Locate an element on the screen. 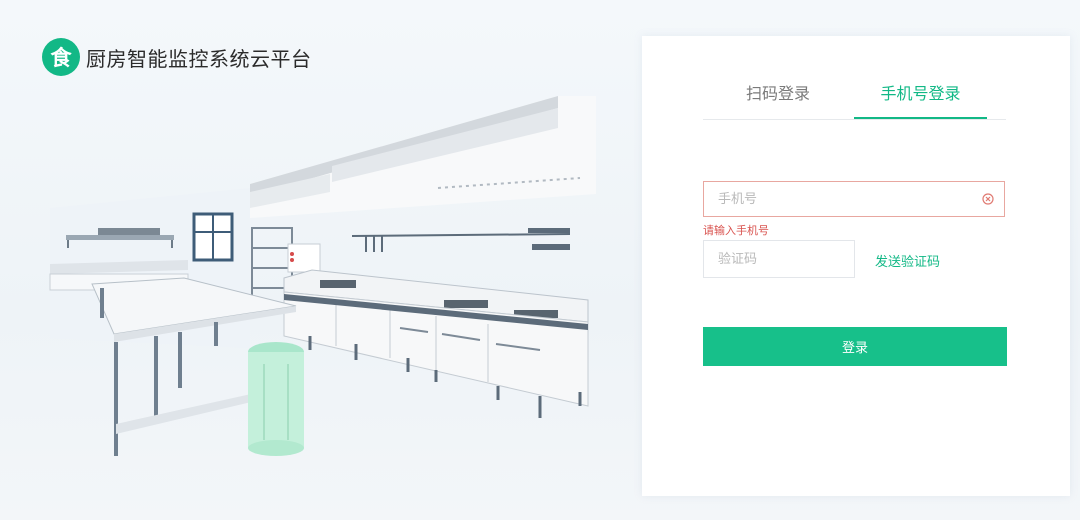 The height and width of the screenshot is (520, 1080). phone-field is located at coordinates (854, 199).